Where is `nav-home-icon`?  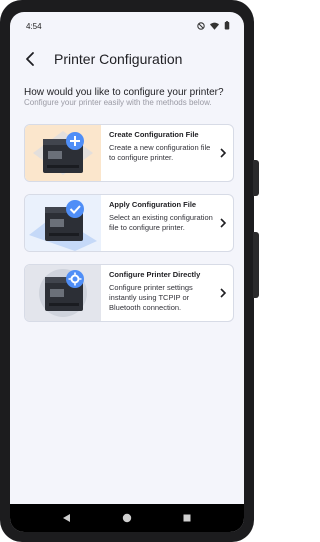
nav-home-icon is located at coordinates (127, 518).